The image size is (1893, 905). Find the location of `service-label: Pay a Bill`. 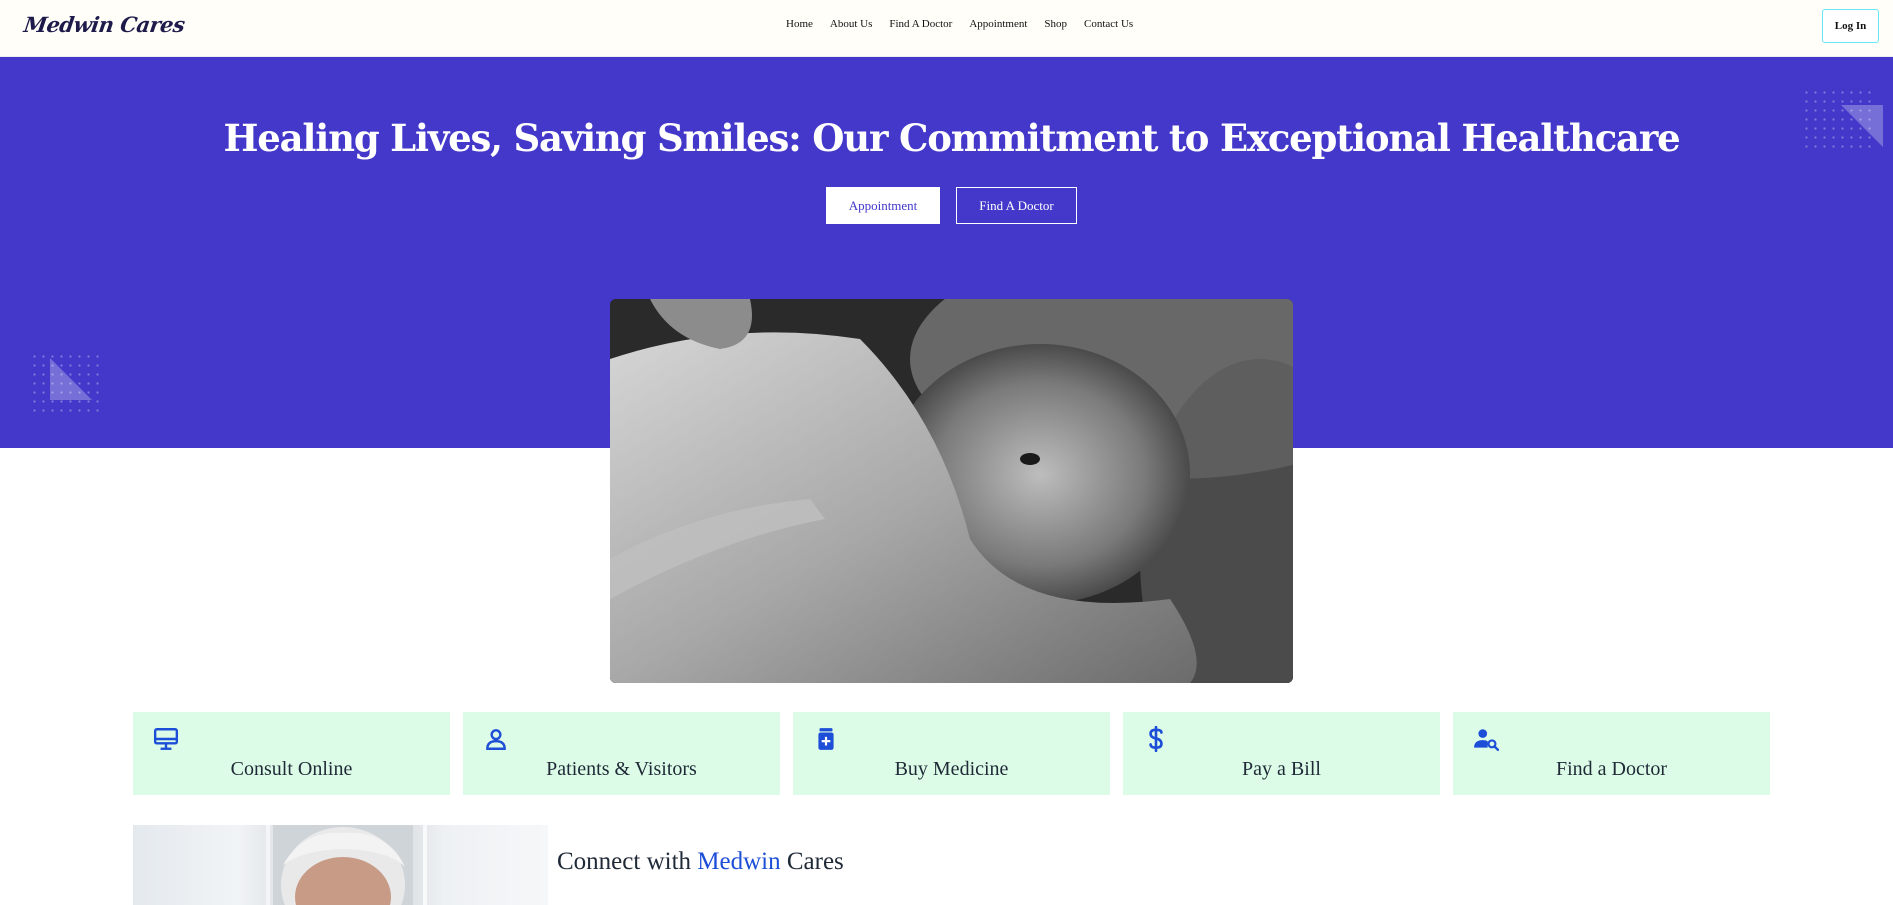

service-label: Pay a Bill is located at coordinates (1281, 769).